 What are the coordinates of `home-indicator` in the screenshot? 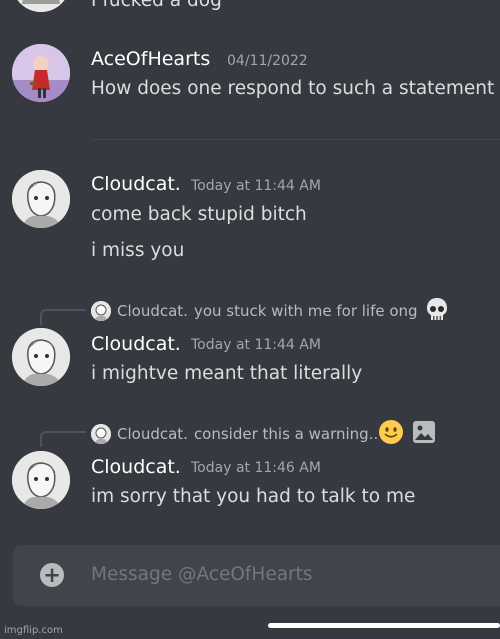 It's located at (384, 625).